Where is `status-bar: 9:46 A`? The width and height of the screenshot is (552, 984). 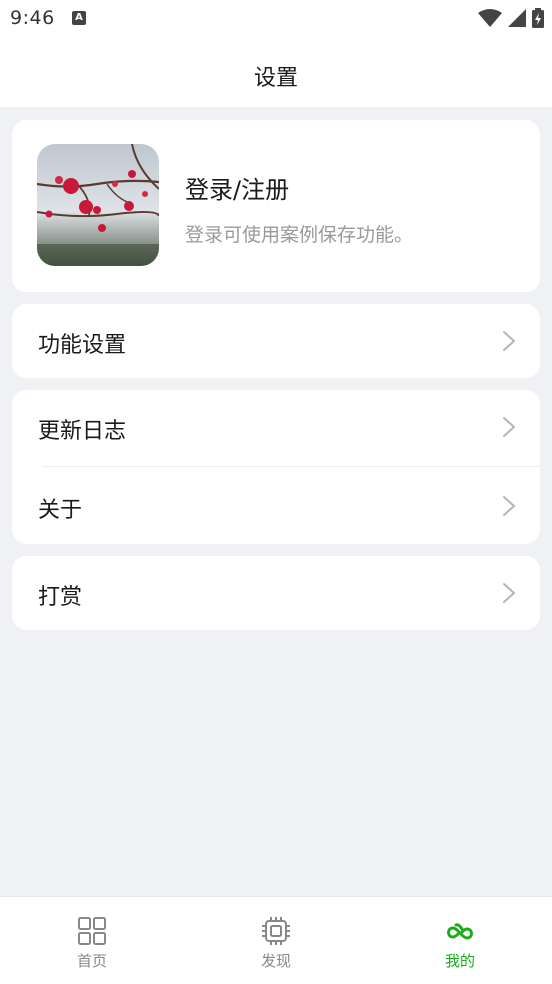
status-bar: 9:46 A is located at coordinates (276, 20).